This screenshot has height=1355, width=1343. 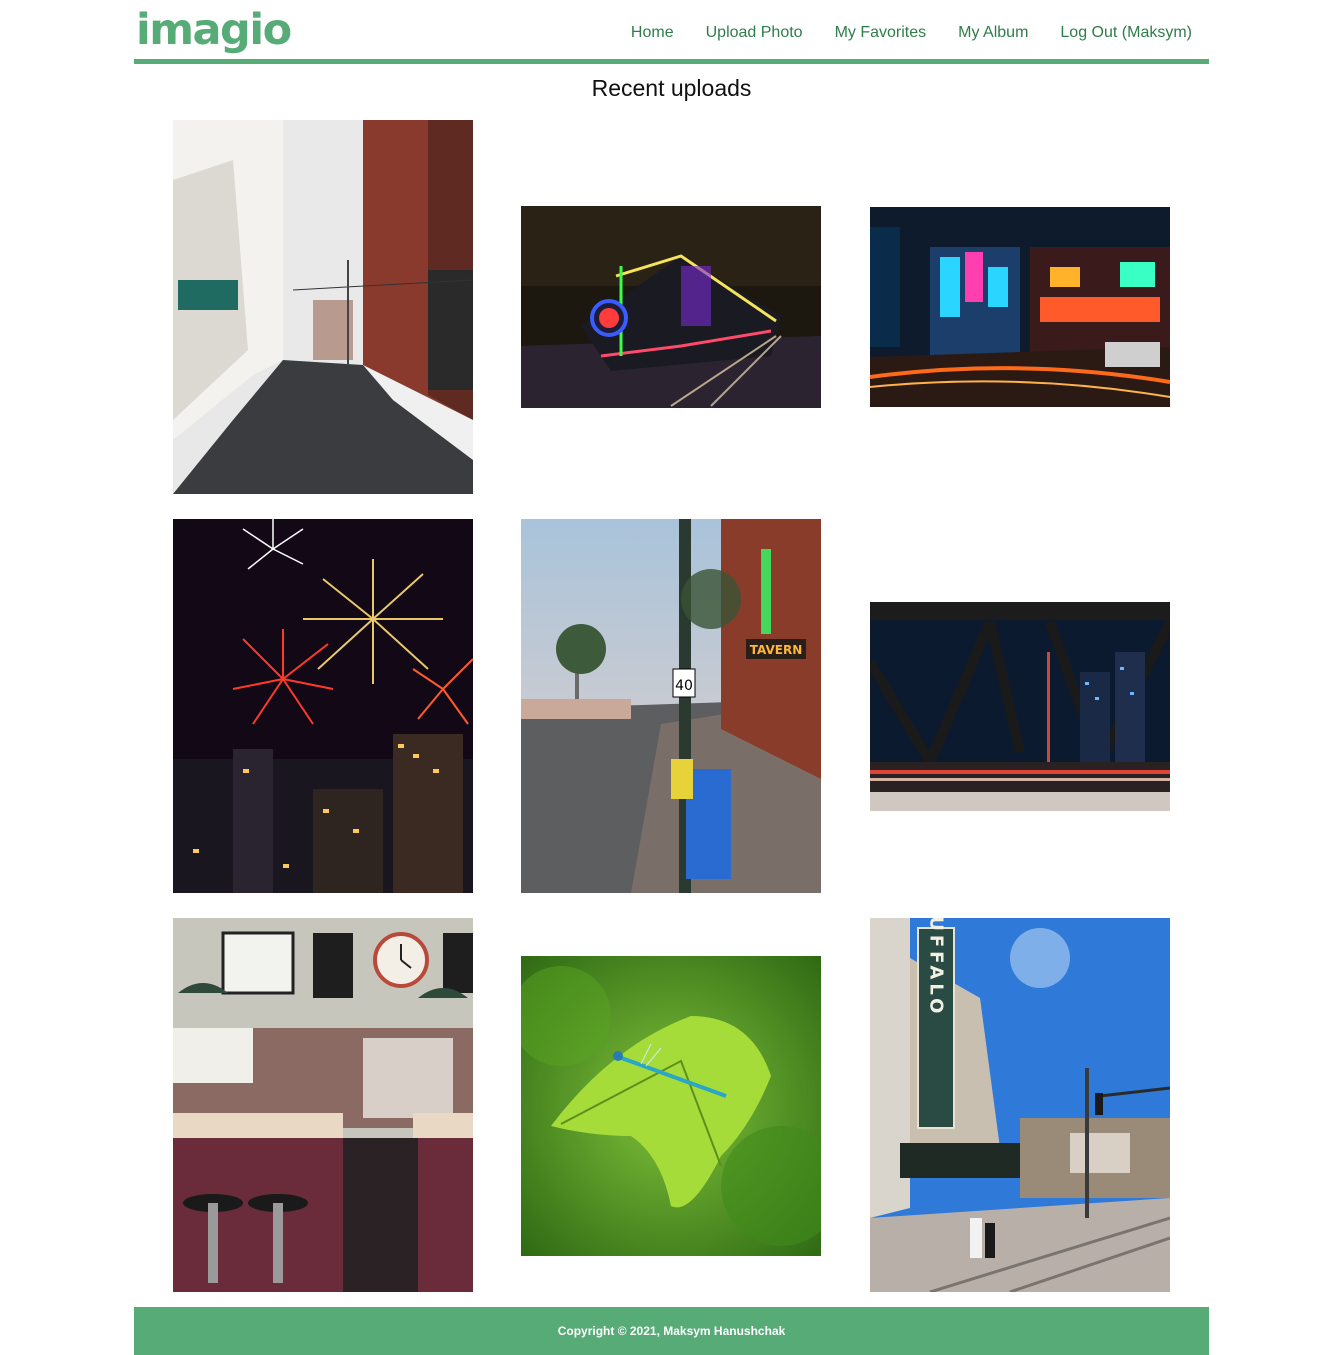 I want to click on photo-bridge-city-night, so click(x=1020, y=706).